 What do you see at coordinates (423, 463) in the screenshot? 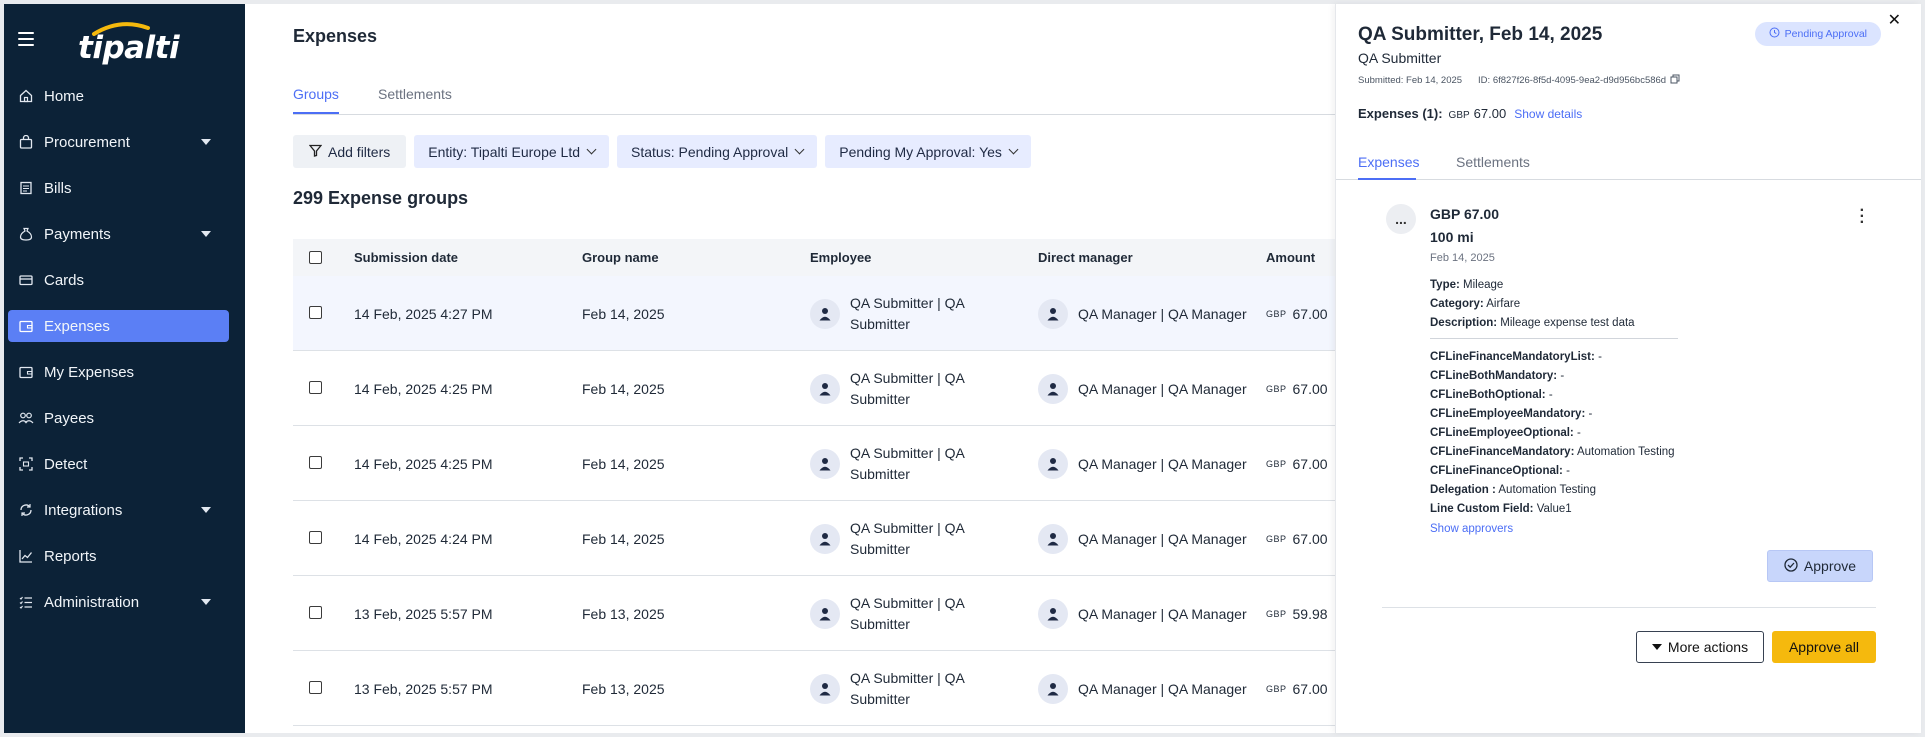
I see `submission-date-cell: 14 Feb, 2025 4:25 PM` at bounding box center [423, 463].